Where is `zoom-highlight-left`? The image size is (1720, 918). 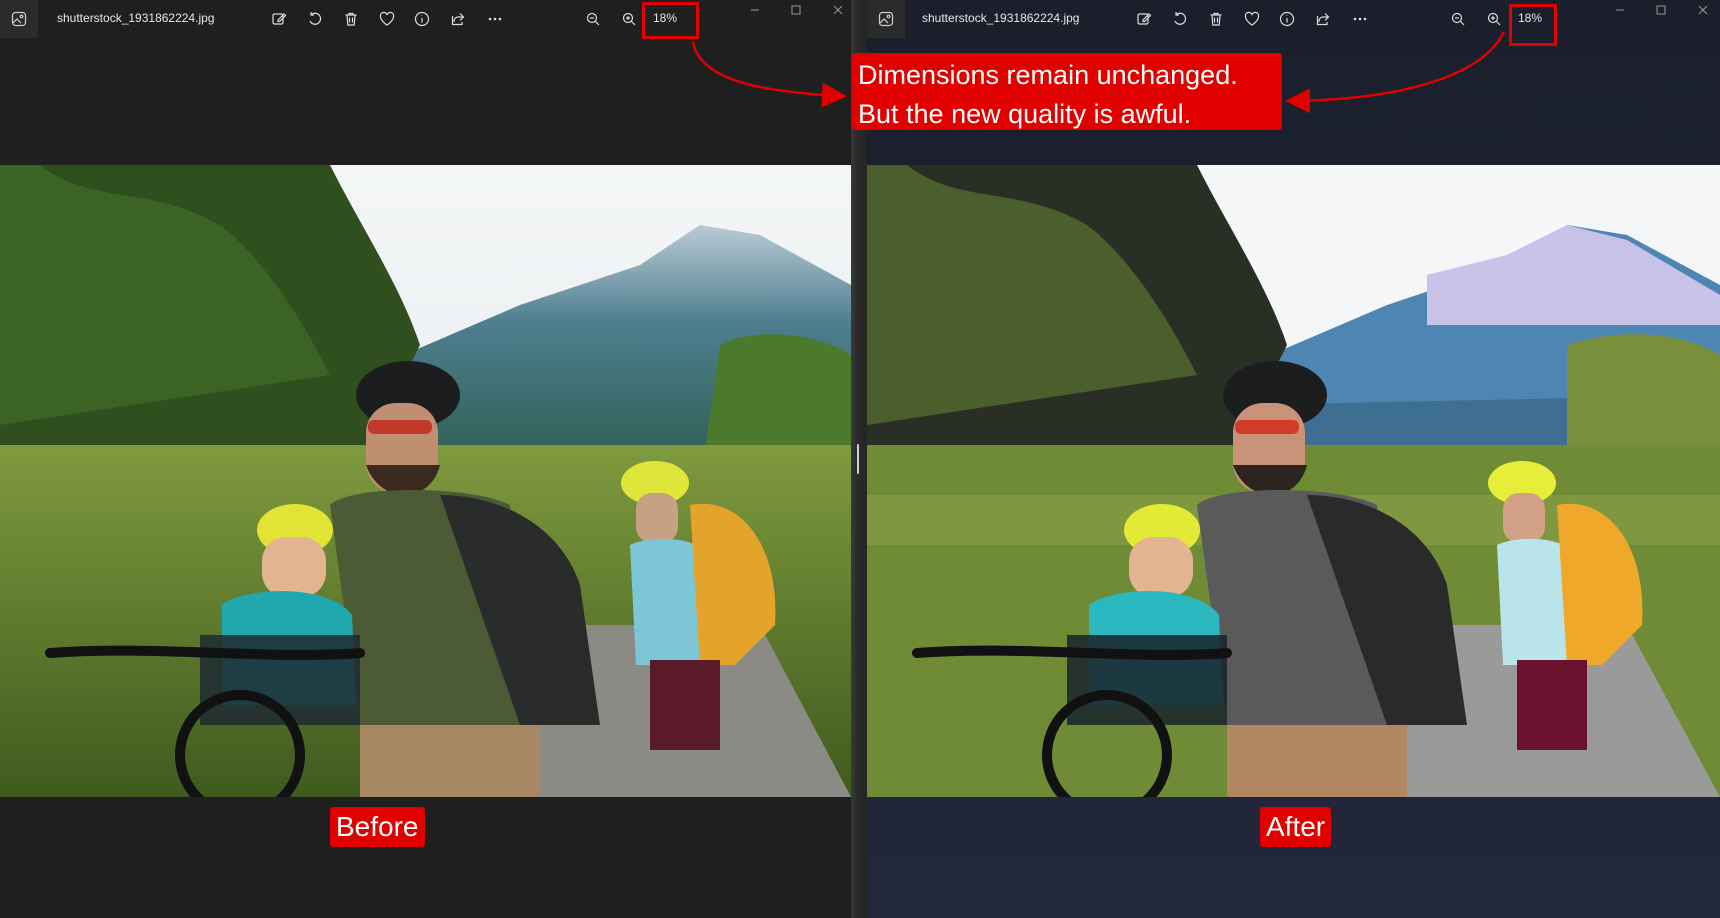
zoom-highlight-left is located at coordinates (670, 20).